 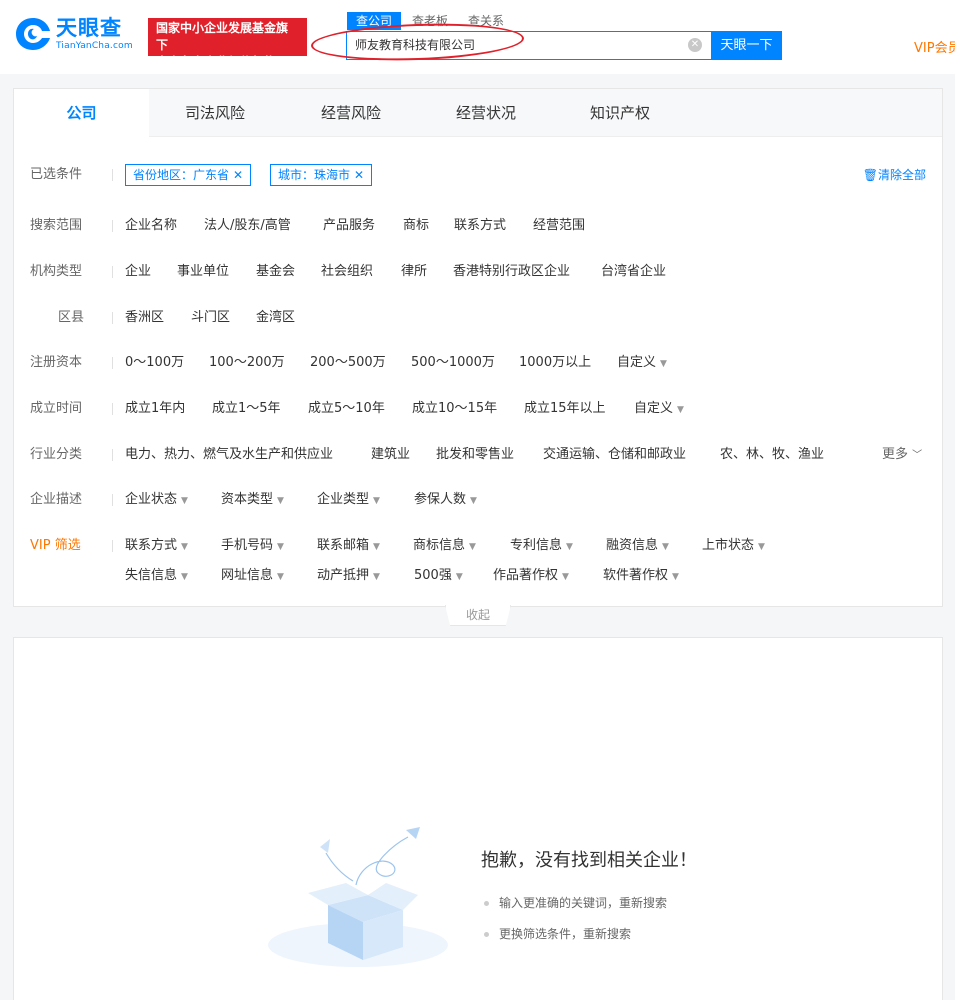 I want to click on dropdown-vip-trademark: 商标信息 ▼, so click(x=444, y=546).